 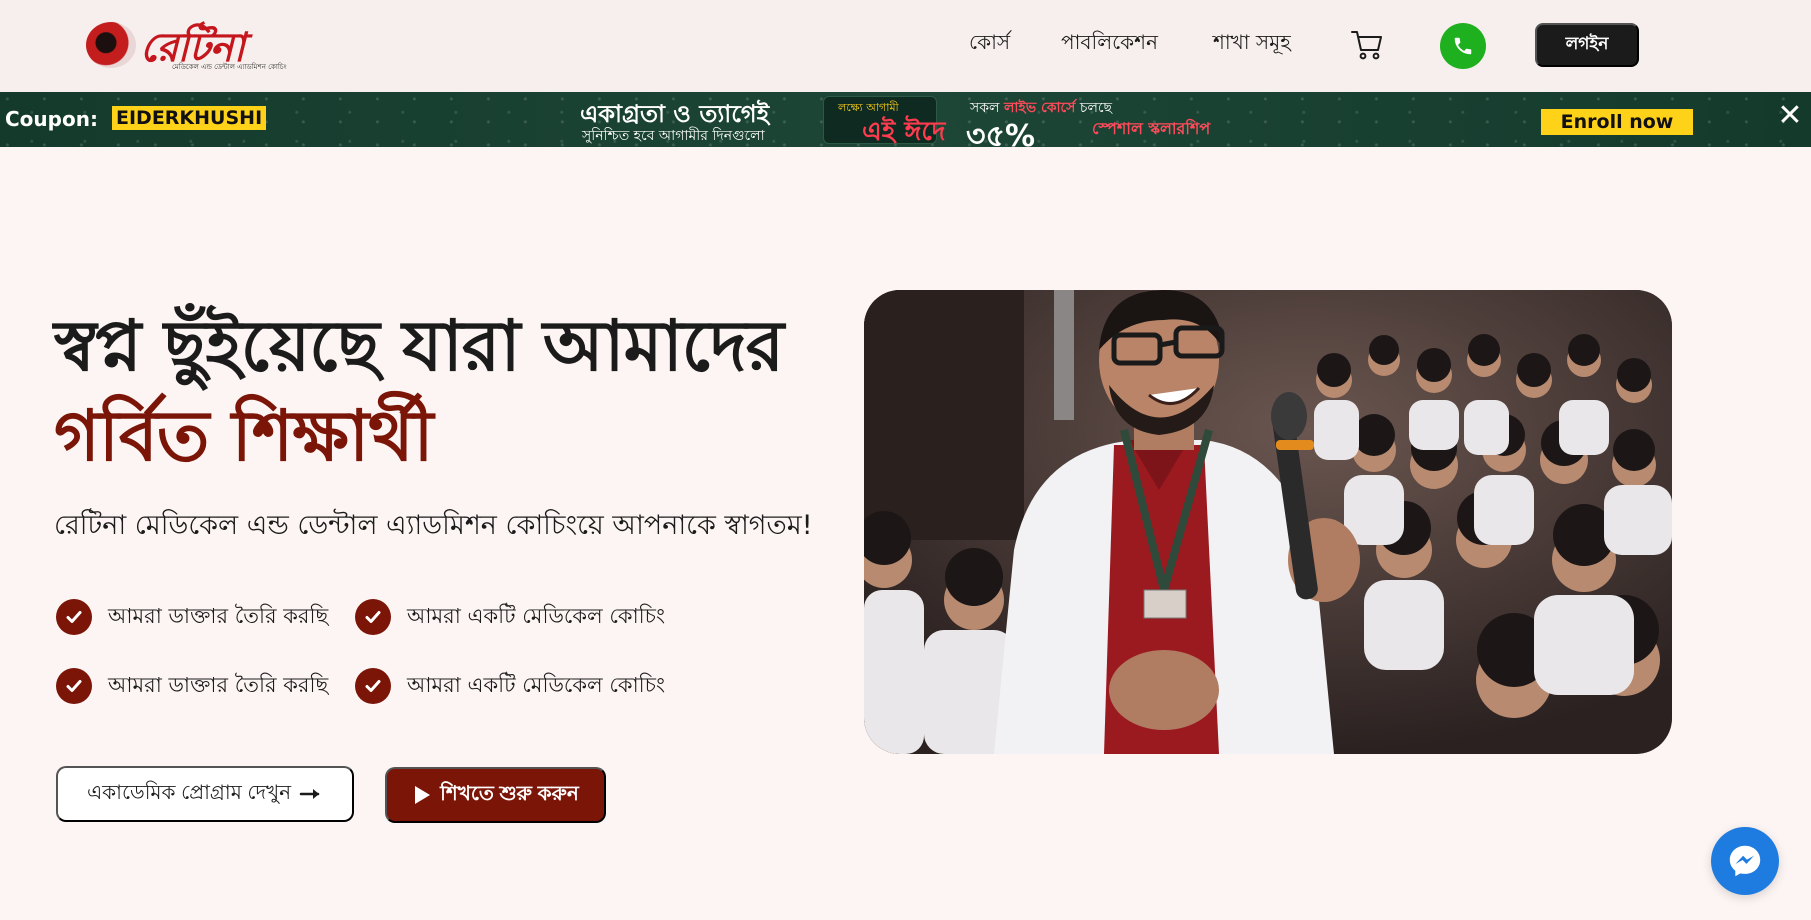 I want to click on banner-subheadline: সুনিশ্চিত হবে আগামীর দিনগুলো, so click(x=673, y=136).